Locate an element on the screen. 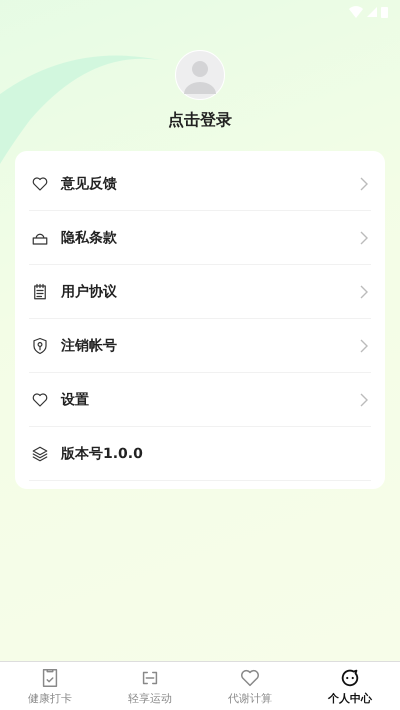 This screenshot has height=710, width=400. menu-item: 意见反馈 is located at coordinates (210, 183).